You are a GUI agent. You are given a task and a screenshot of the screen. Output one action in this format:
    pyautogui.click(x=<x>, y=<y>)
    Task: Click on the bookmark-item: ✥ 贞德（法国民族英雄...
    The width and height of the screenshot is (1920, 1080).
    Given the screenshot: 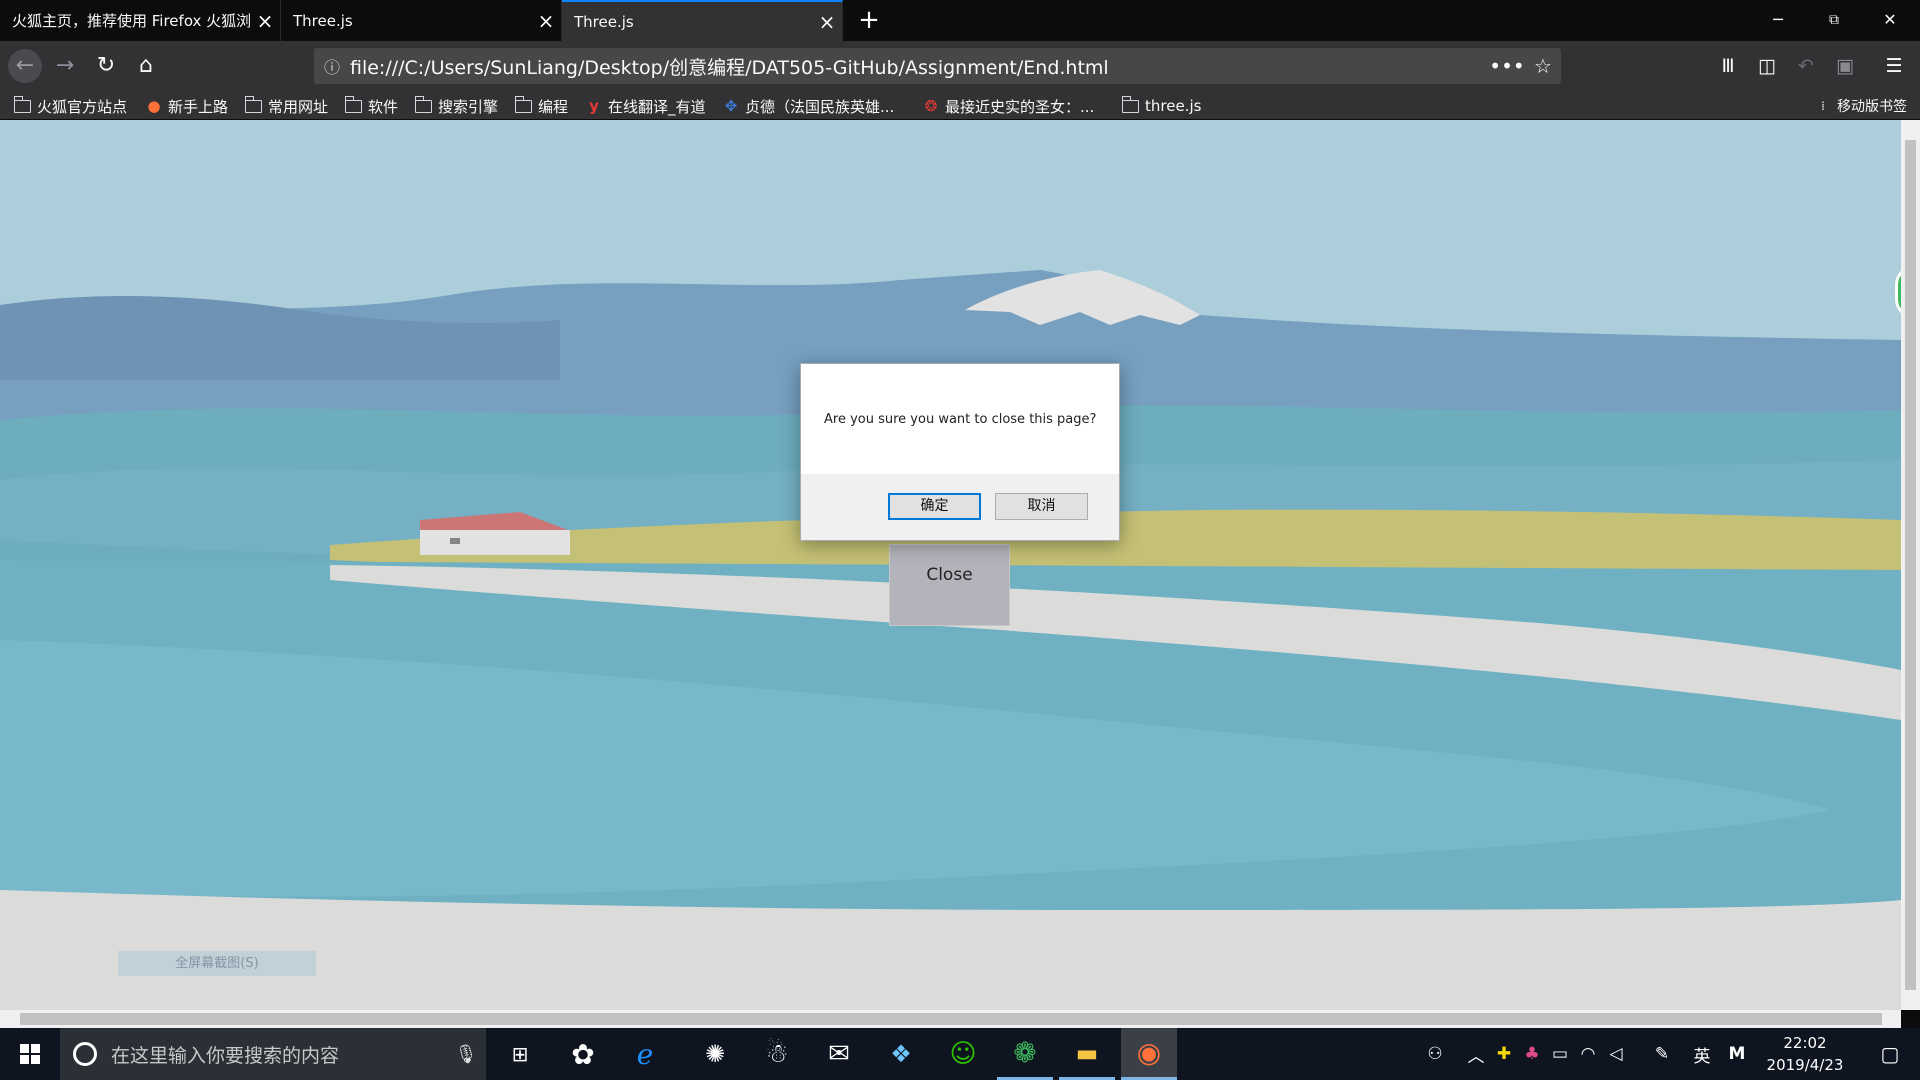 What is the action you would take?
    pyautogui.click(x=808, y=106)
    